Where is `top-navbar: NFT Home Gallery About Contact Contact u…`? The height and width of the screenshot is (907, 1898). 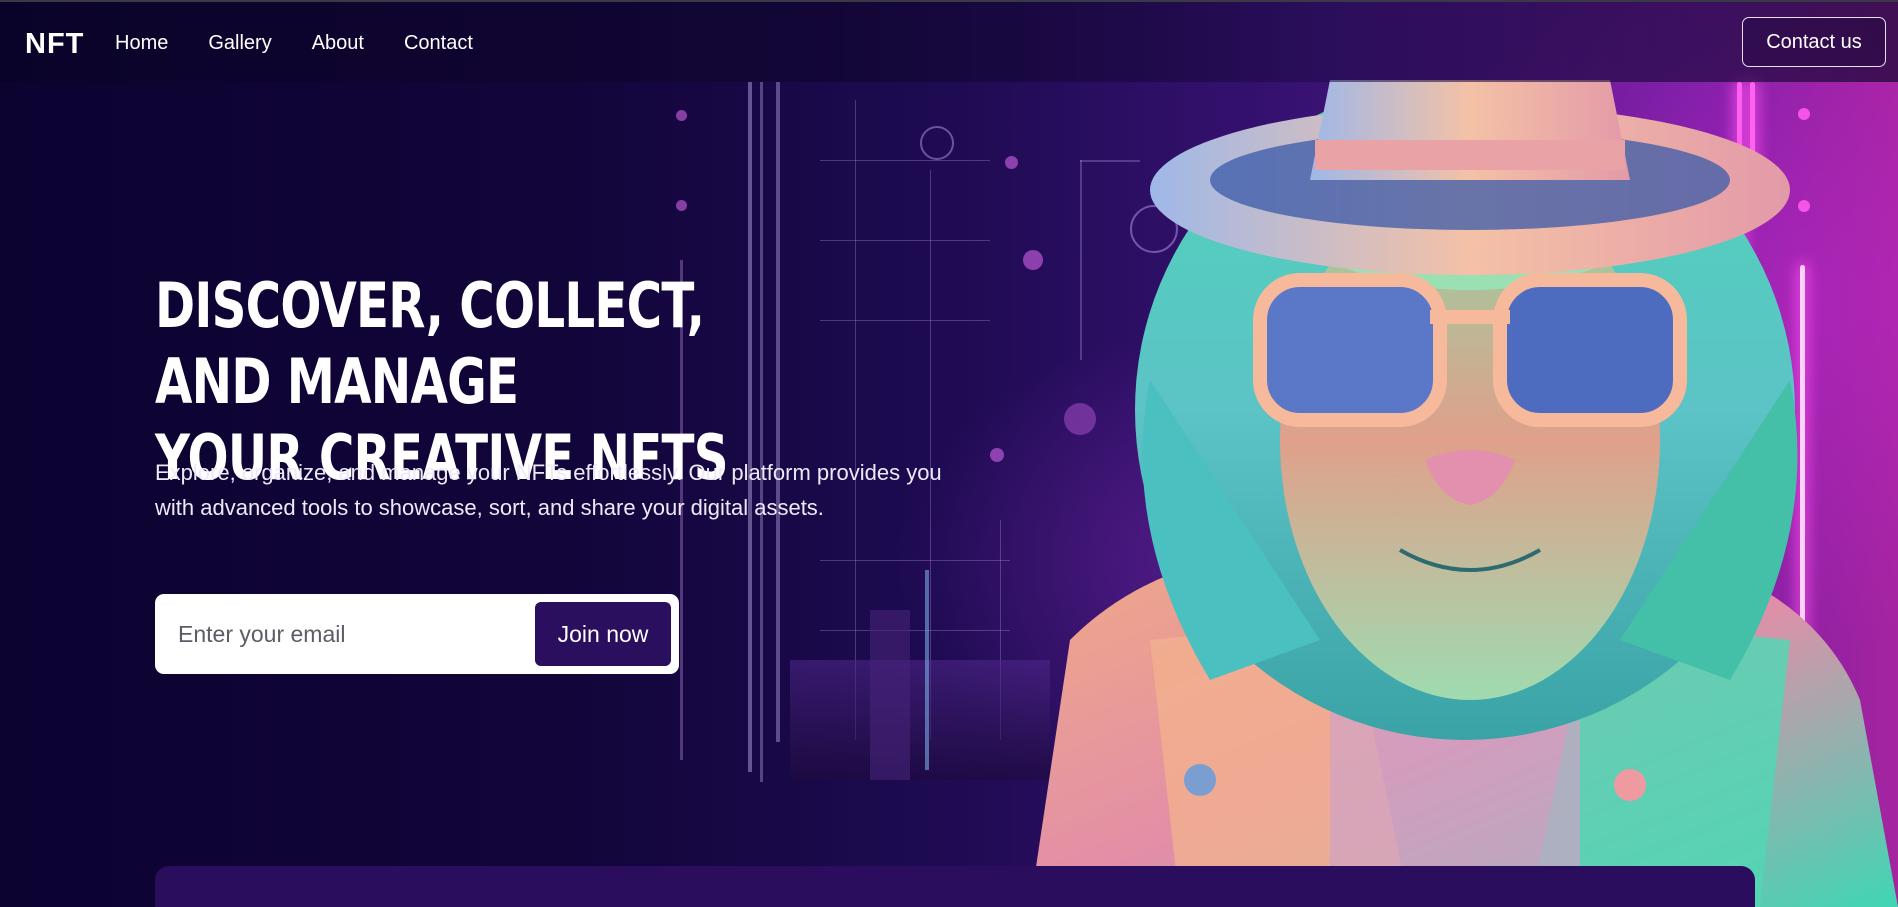
top-navbar: NFT Home Gallery About Contact Contact u… is located at coordinates (949, 41).